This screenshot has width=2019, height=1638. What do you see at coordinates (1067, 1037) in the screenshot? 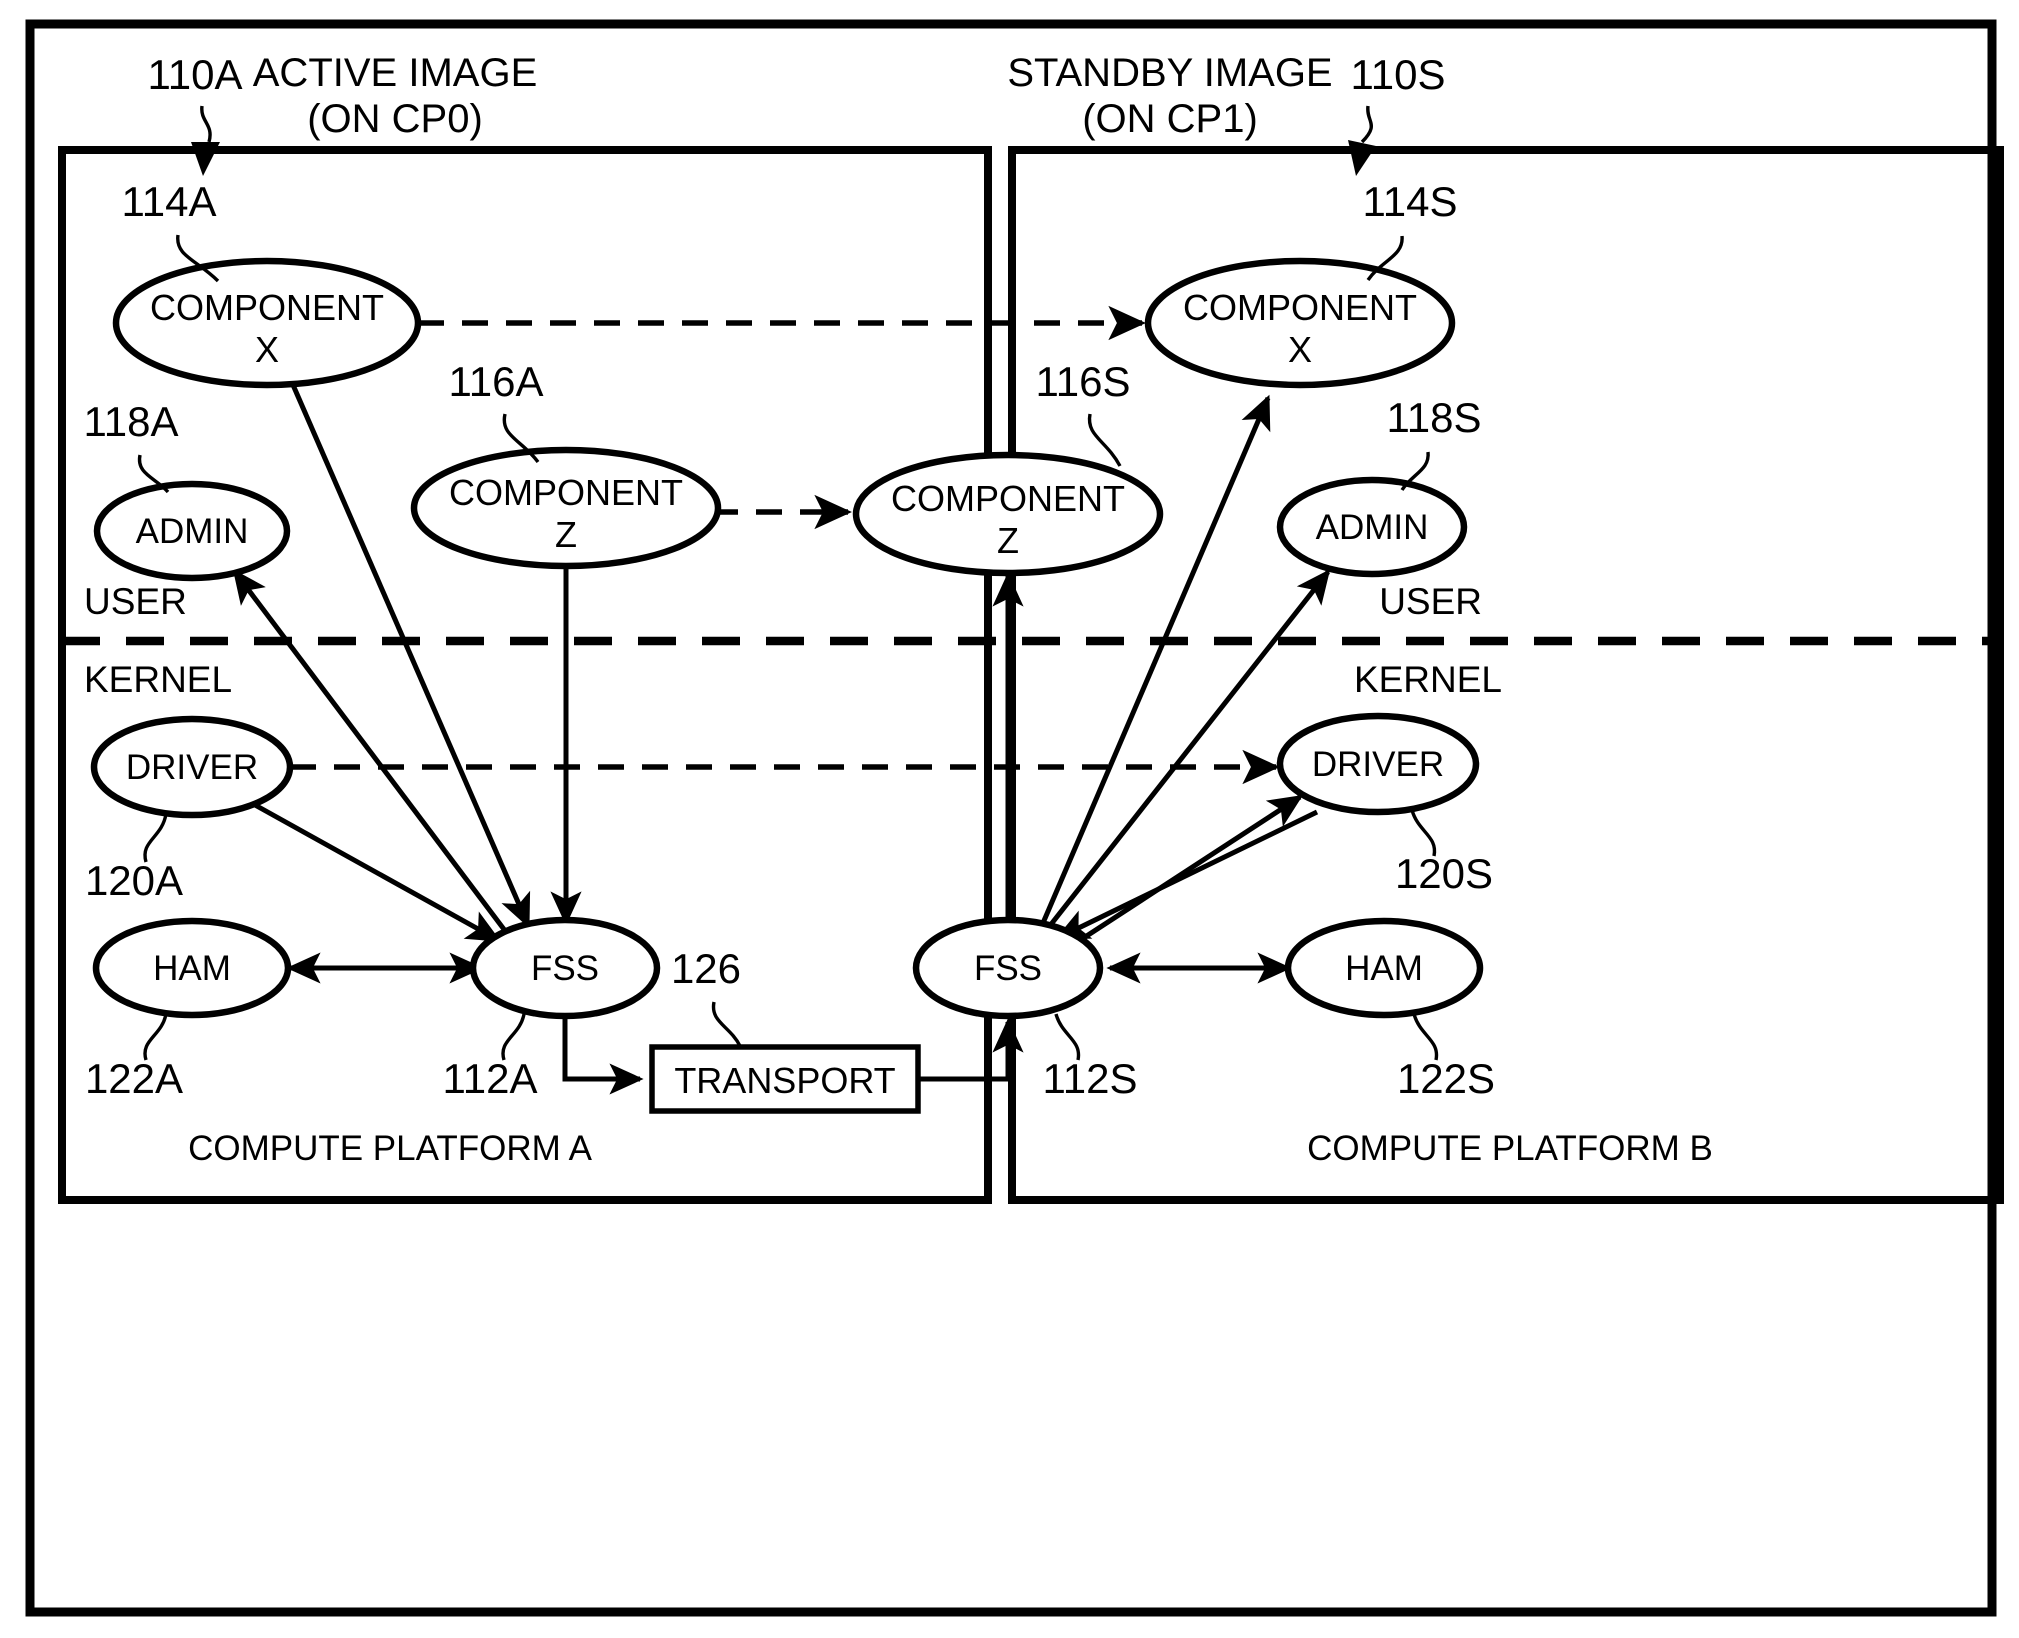
I see `leader-112S` at bounding box center [1067, 1037].